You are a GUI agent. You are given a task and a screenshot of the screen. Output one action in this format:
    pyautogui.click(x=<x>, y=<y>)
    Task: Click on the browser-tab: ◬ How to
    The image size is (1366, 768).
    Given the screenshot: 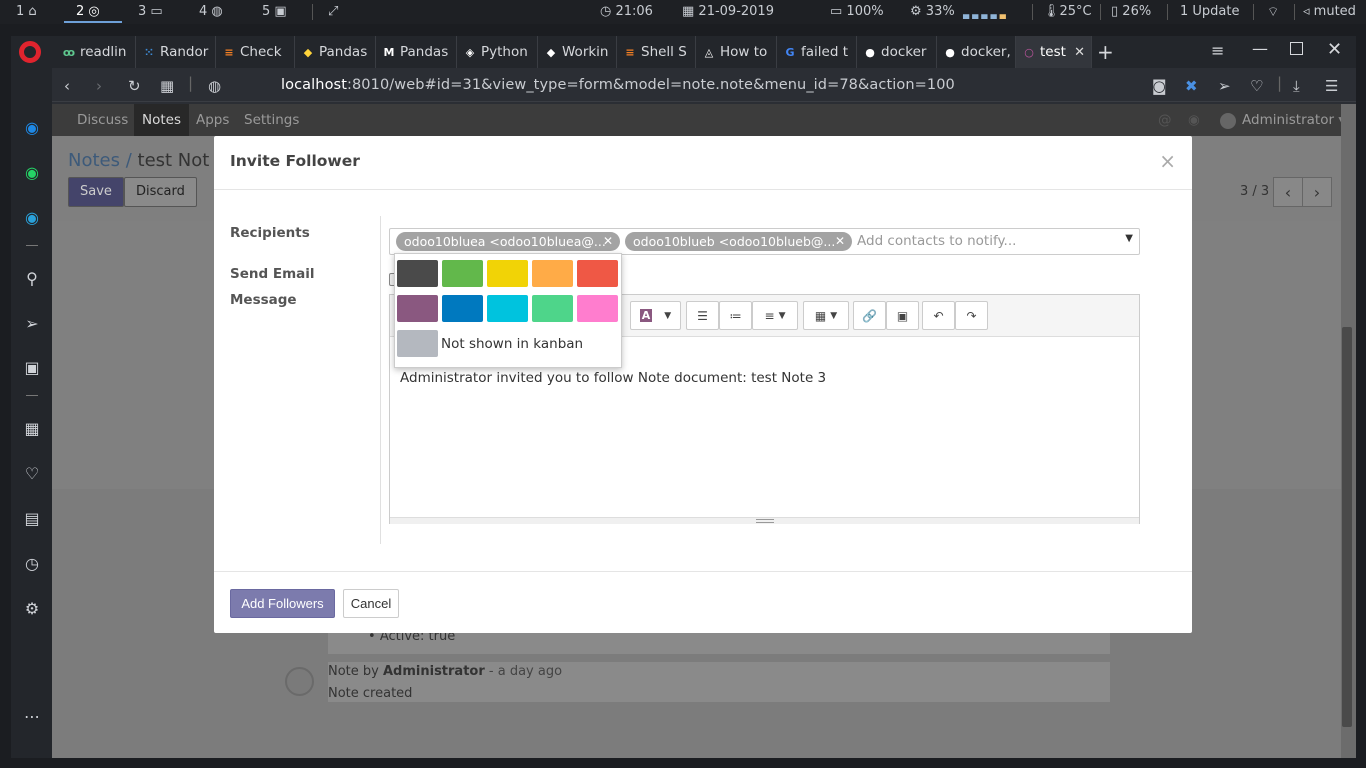 What is the action you would take?
    pyautogui.click(x=736, y=52)
    